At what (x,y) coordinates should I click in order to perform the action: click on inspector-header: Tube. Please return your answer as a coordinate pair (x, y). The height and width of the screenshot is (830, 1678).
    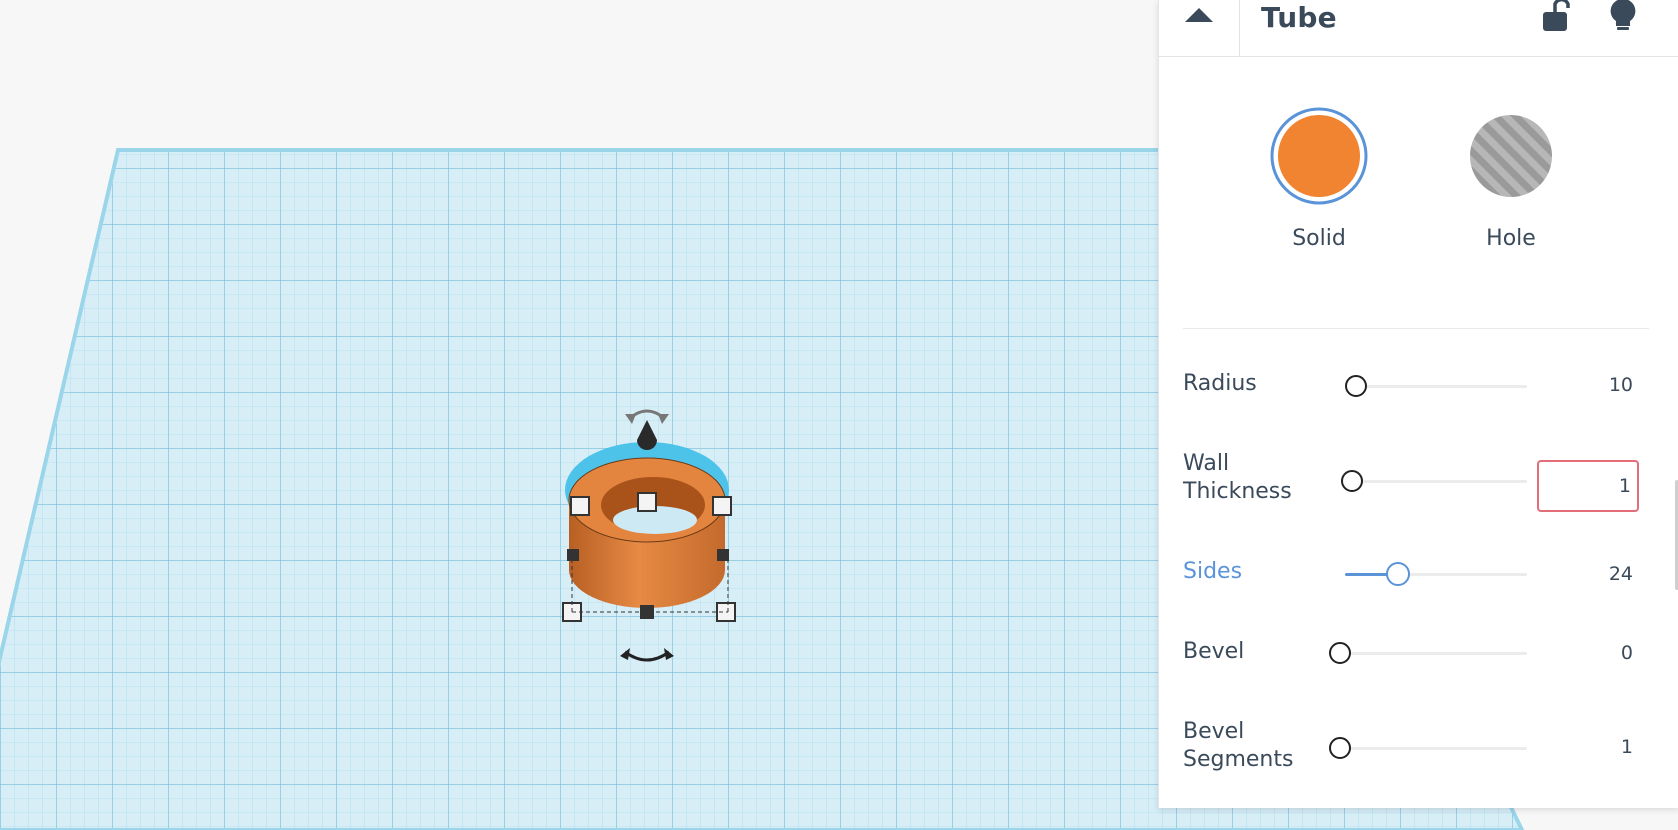
    Looking at the image, I should click on (1418, 28).